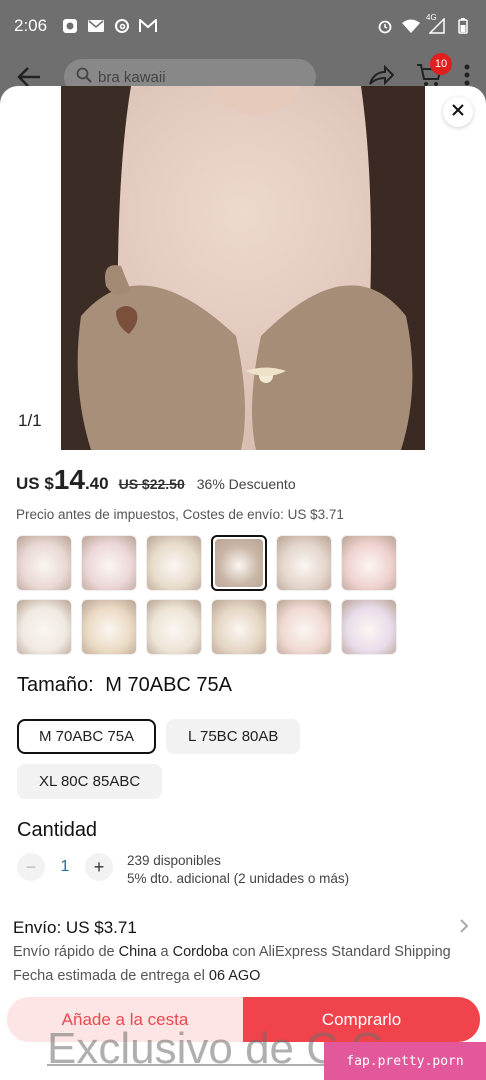 The image size is (486, 1080). Describe the element at coordinates (233, 736) in the screenshot. I see `size-option: L 75BC 80AB` at that location.